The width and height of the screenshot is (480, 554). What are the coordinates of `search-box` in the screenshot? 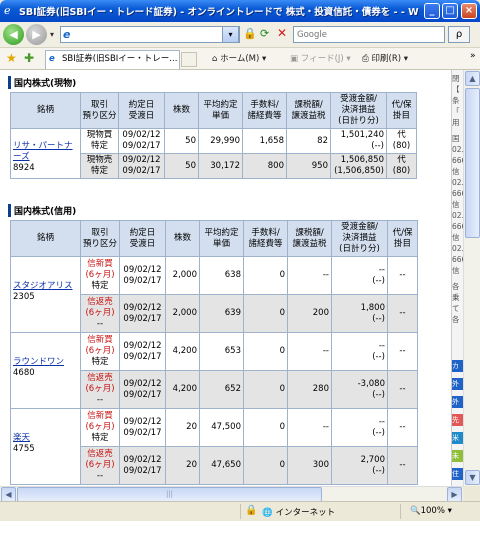 It's located at (369, 34).